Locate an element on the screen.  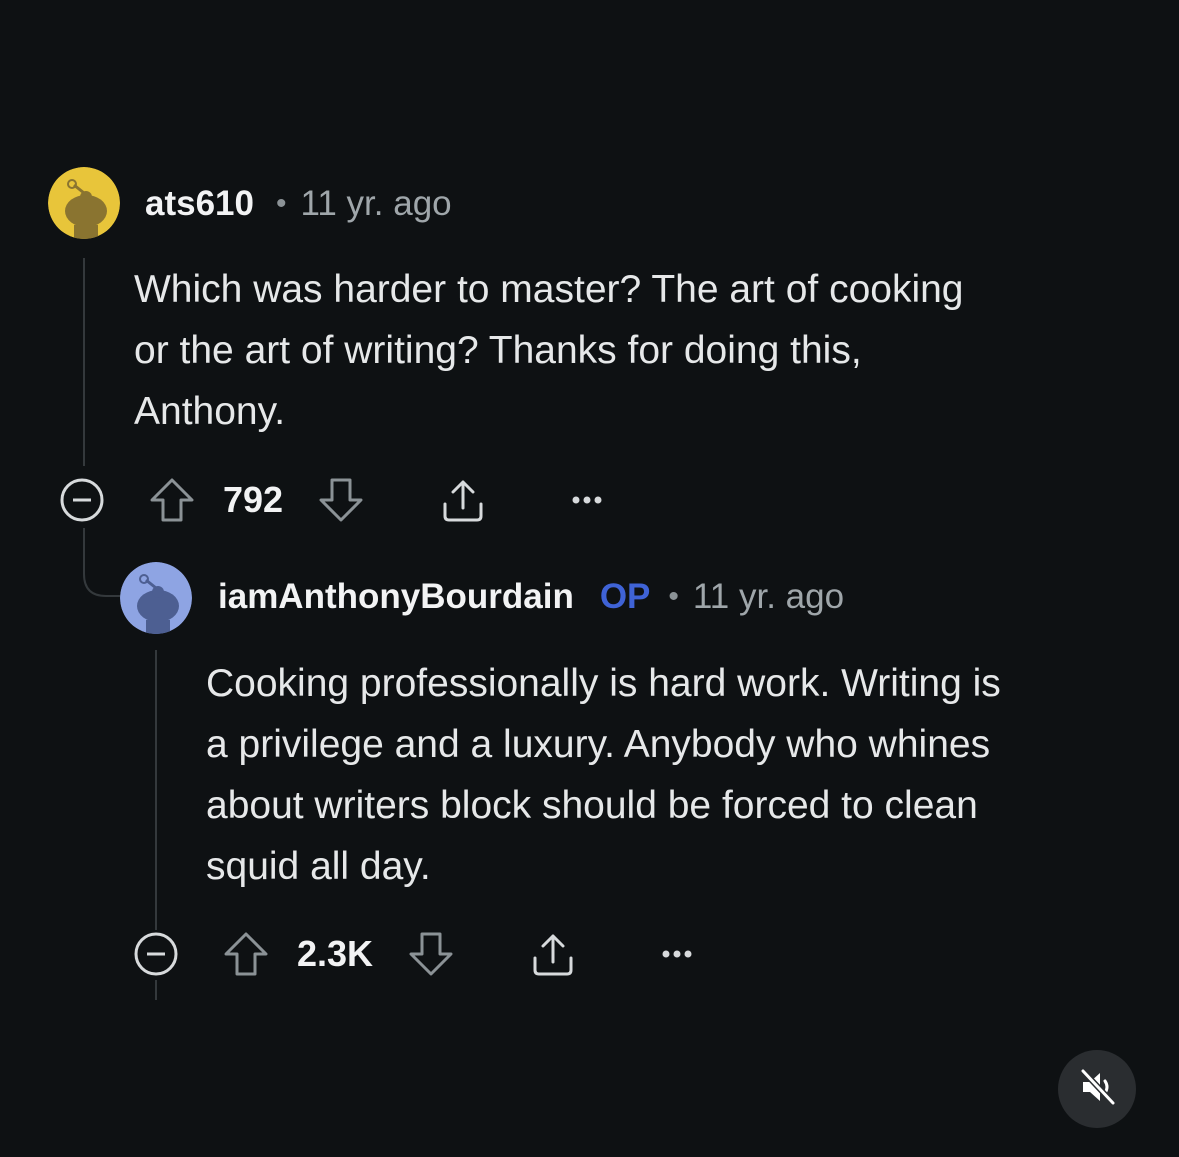
comment-2-meta: iamAnthonyBourdain OP • 11 yr. ago is located at coordinates (531, 597).